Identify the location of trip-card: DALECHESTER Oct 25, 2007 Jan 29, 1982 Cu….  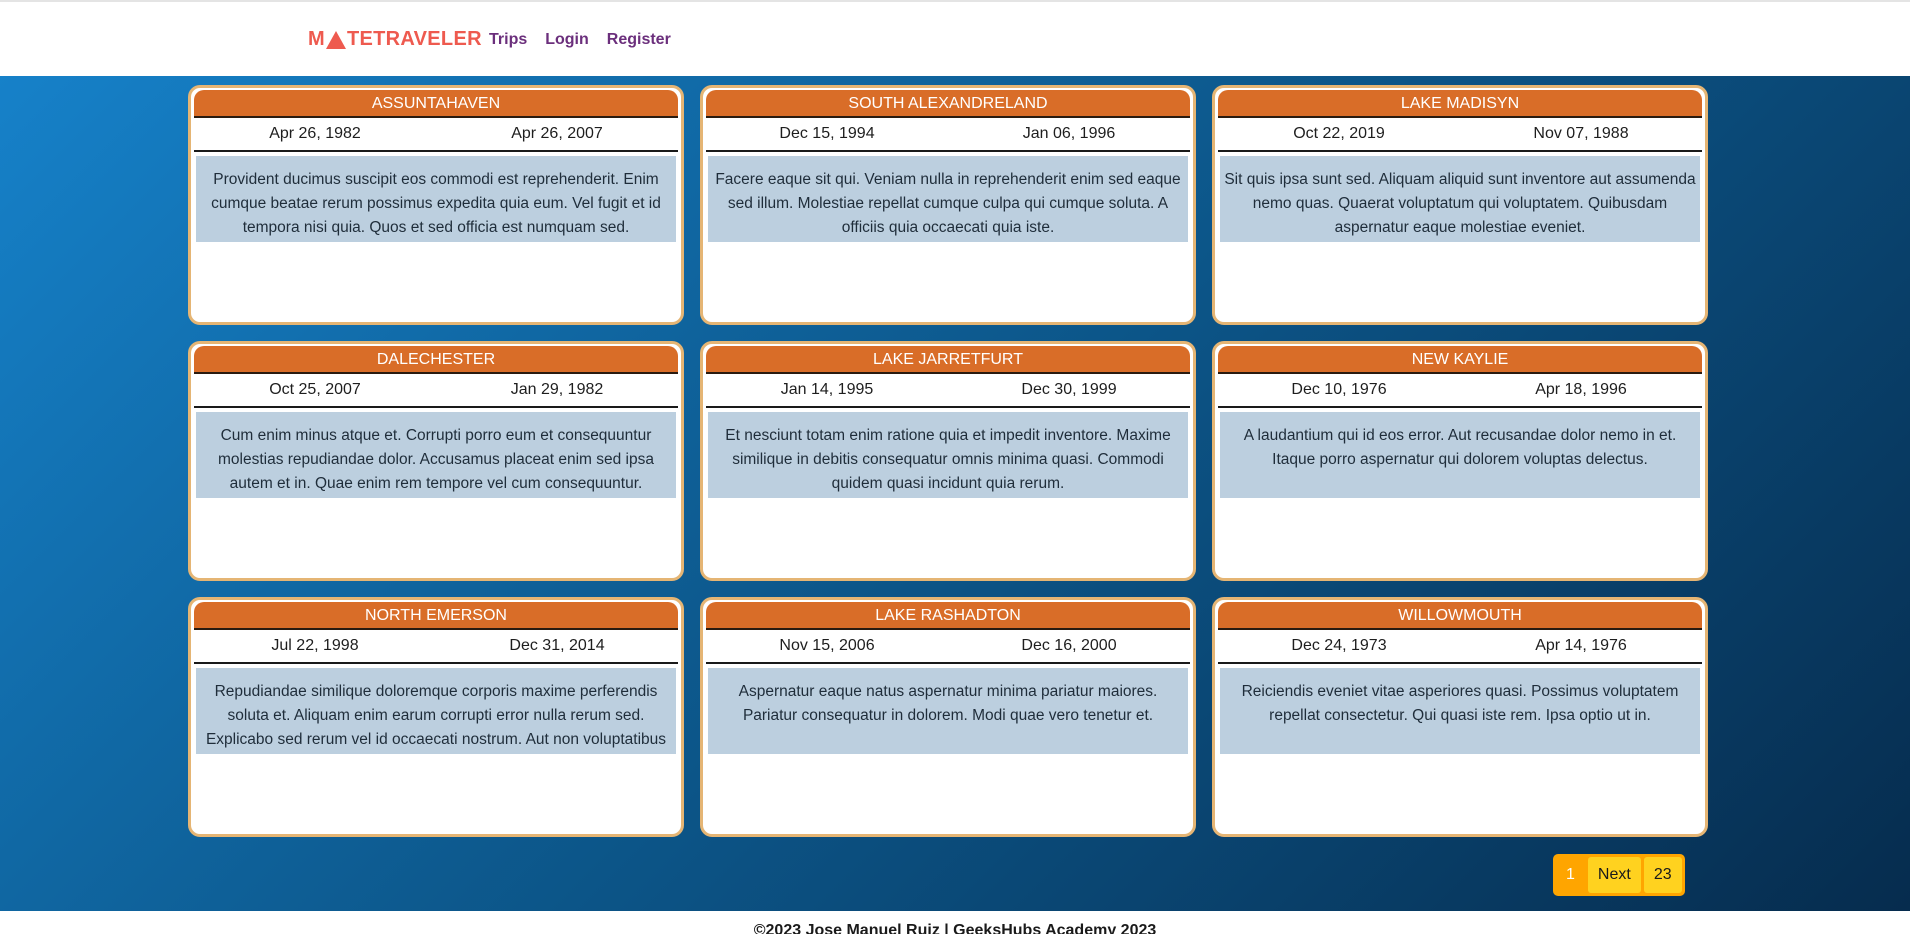
(436, 461).